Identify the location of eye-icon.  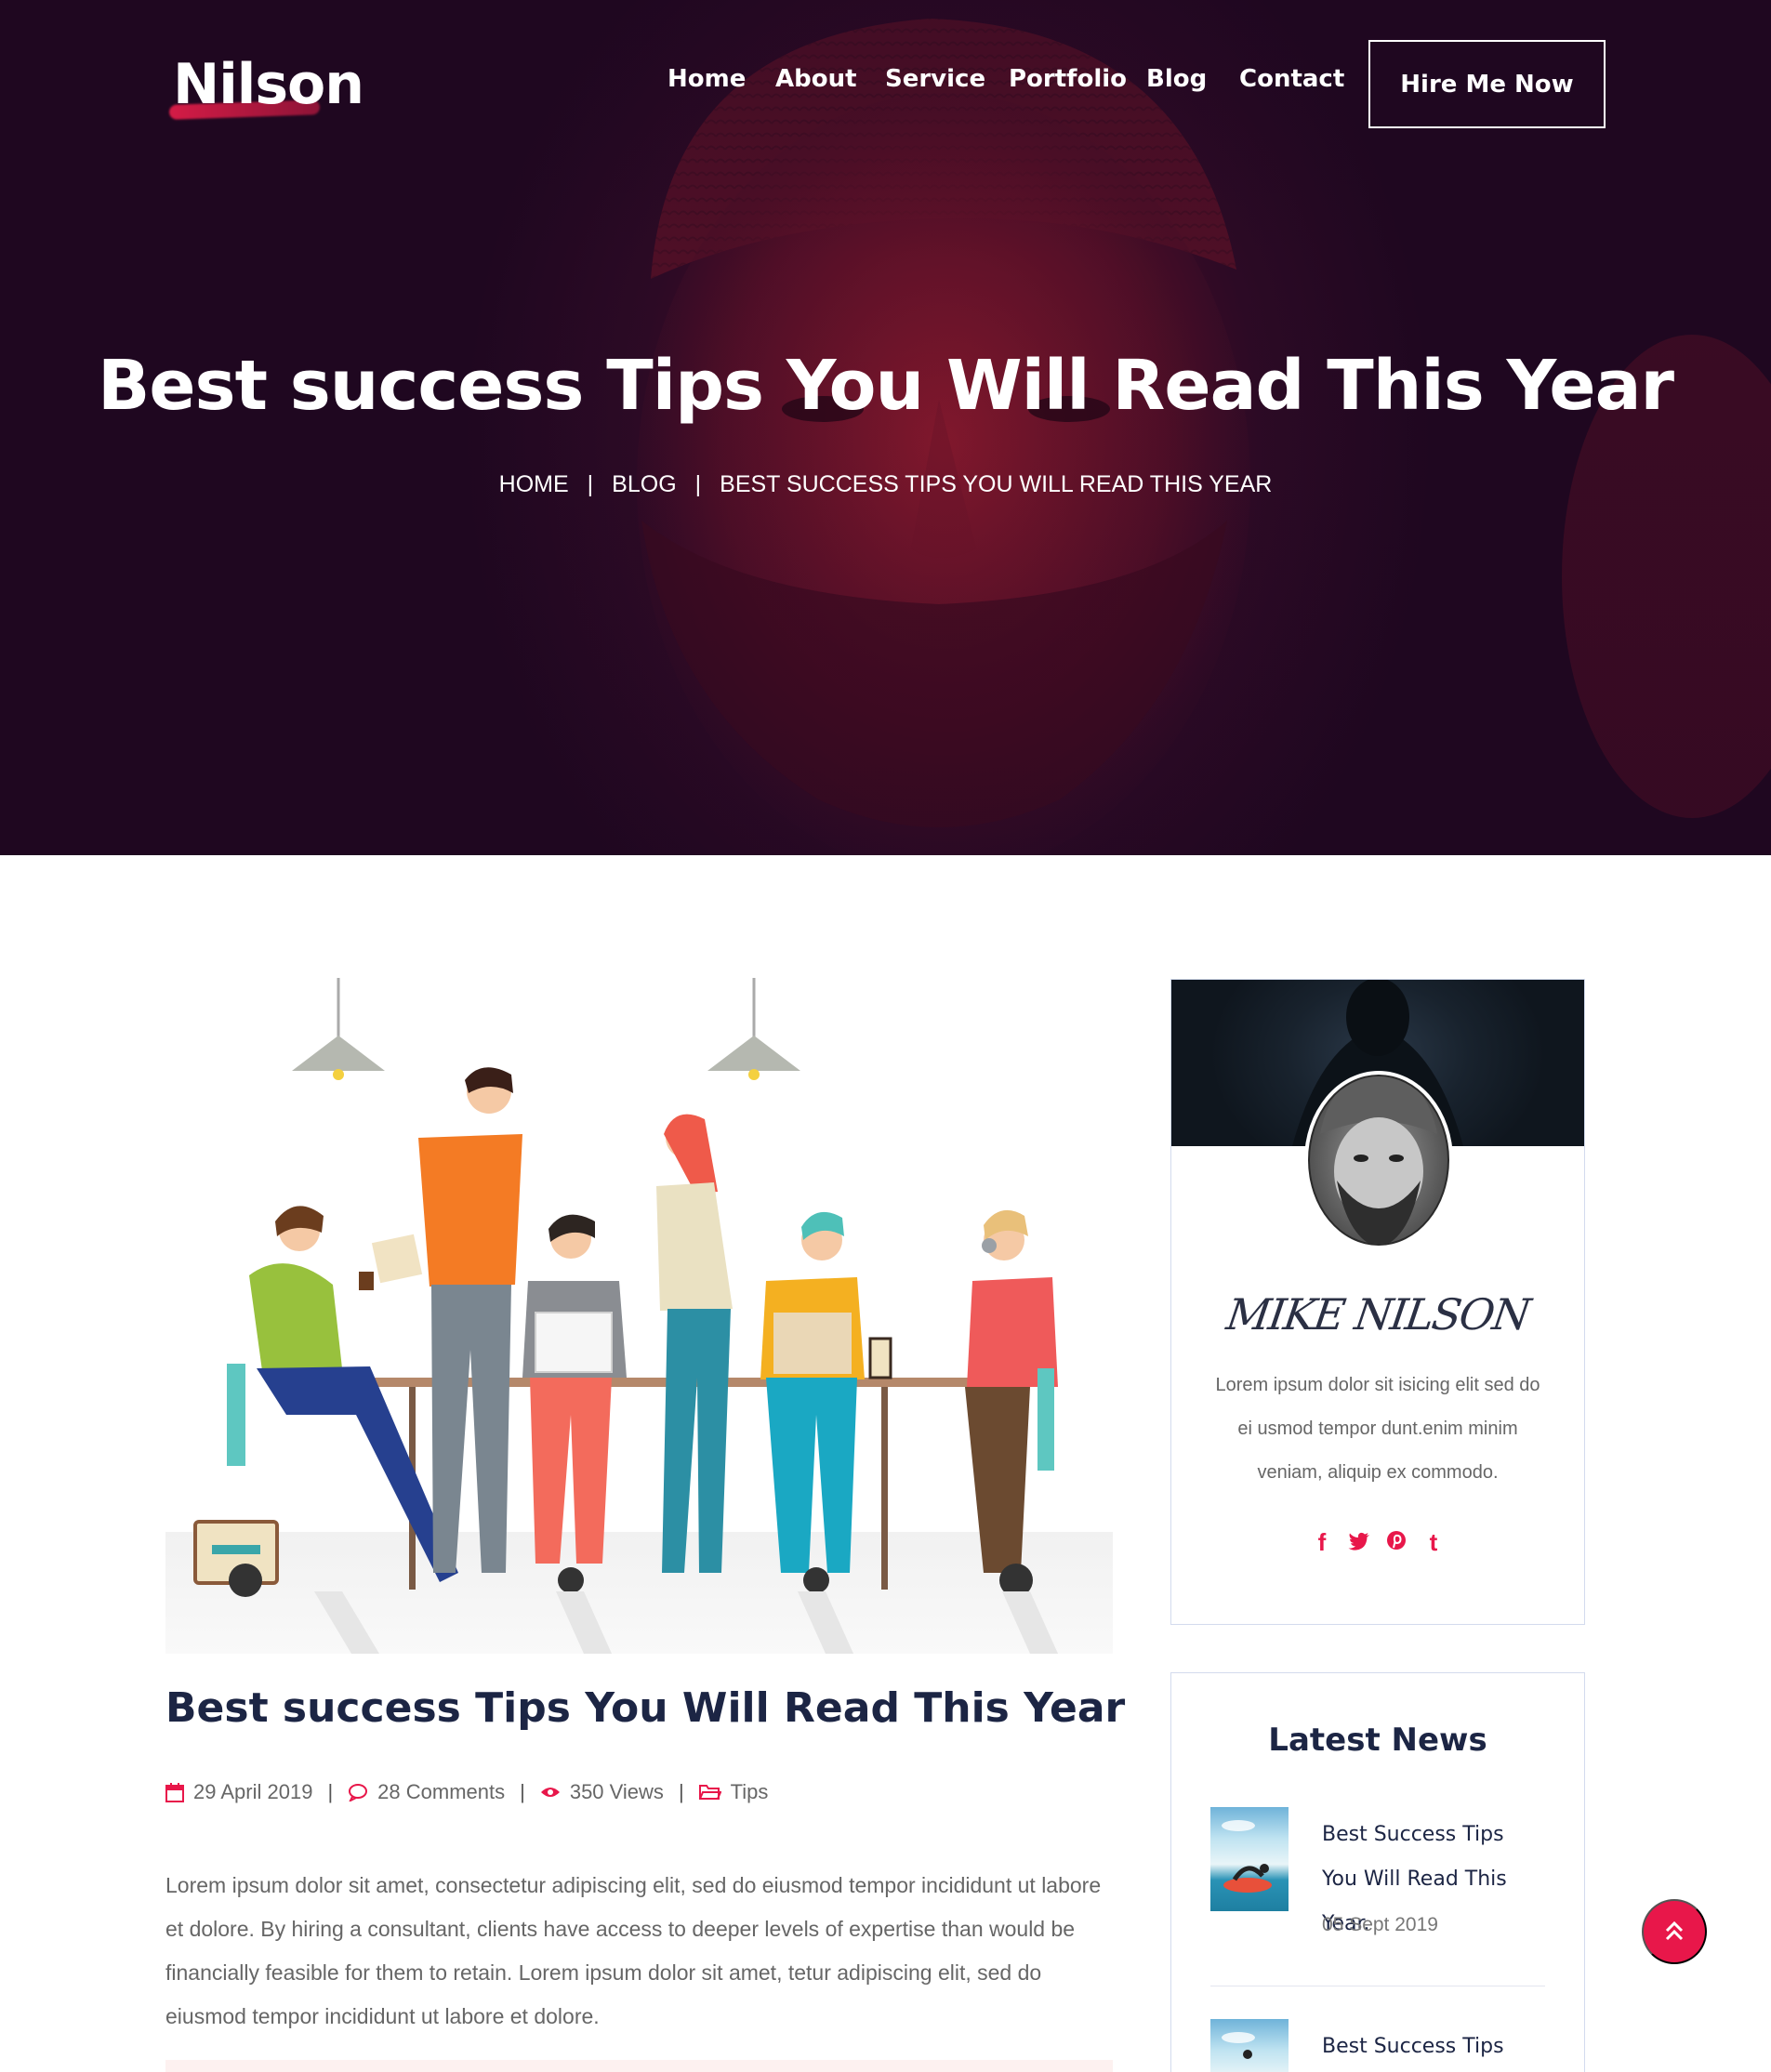
(551, 1793).